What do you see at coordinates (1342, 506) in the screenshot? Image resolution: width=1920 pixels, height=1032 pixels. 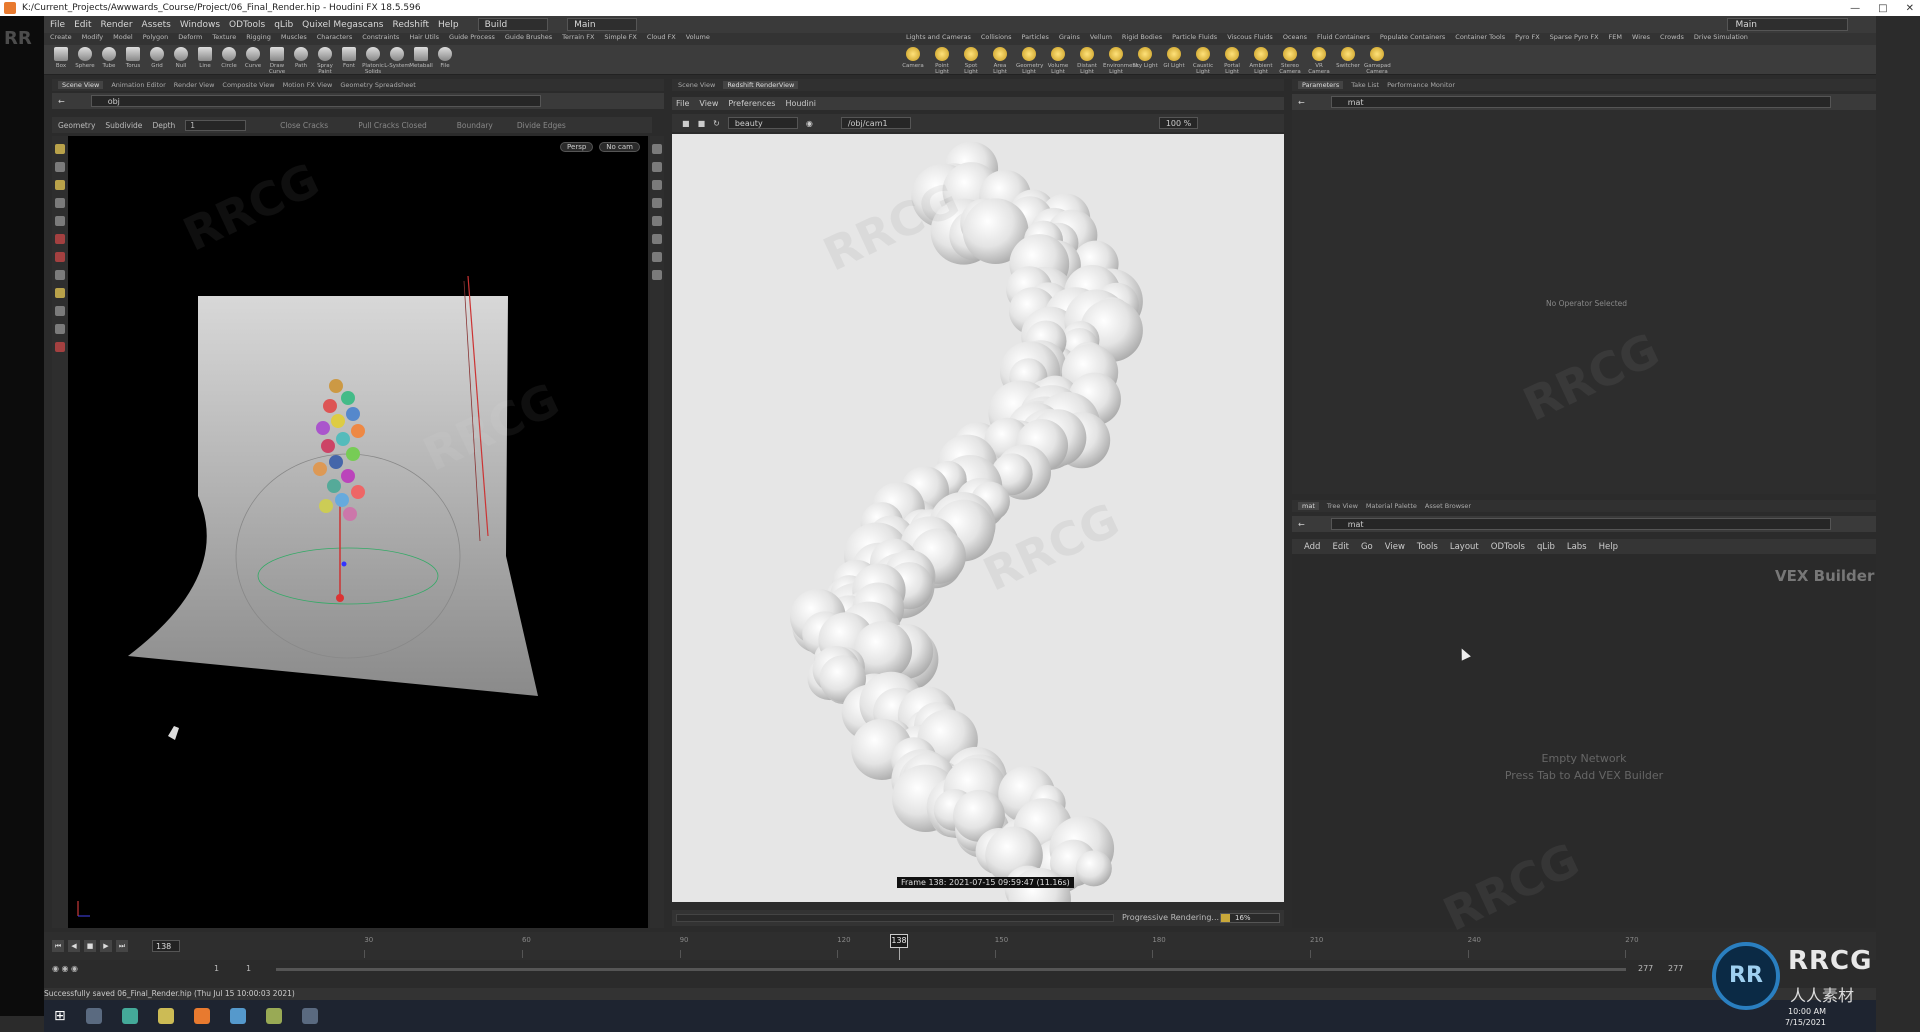 I see `pane-tab: Tree View` at bounding box center [1342, 506].